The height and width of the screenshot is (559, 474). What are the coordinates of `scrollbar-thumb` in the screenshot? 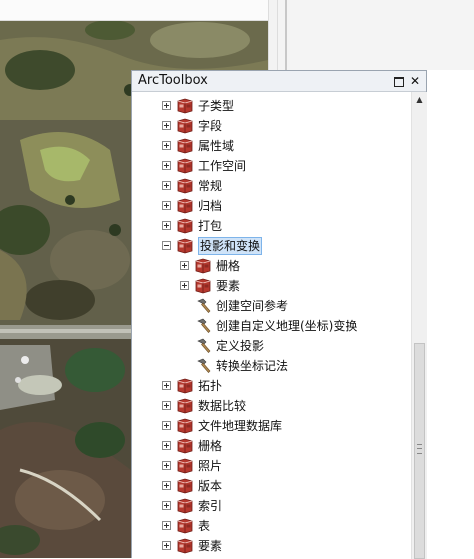 It's located at (419, 451).